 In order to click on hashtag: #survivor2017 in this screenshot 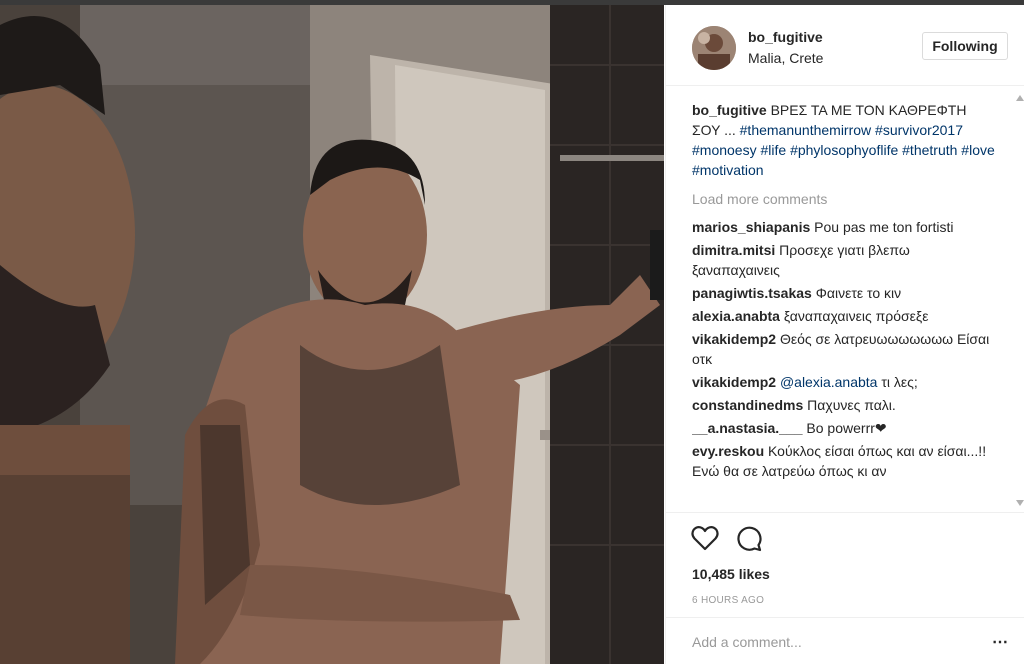, I will do `click(919, 130)`.